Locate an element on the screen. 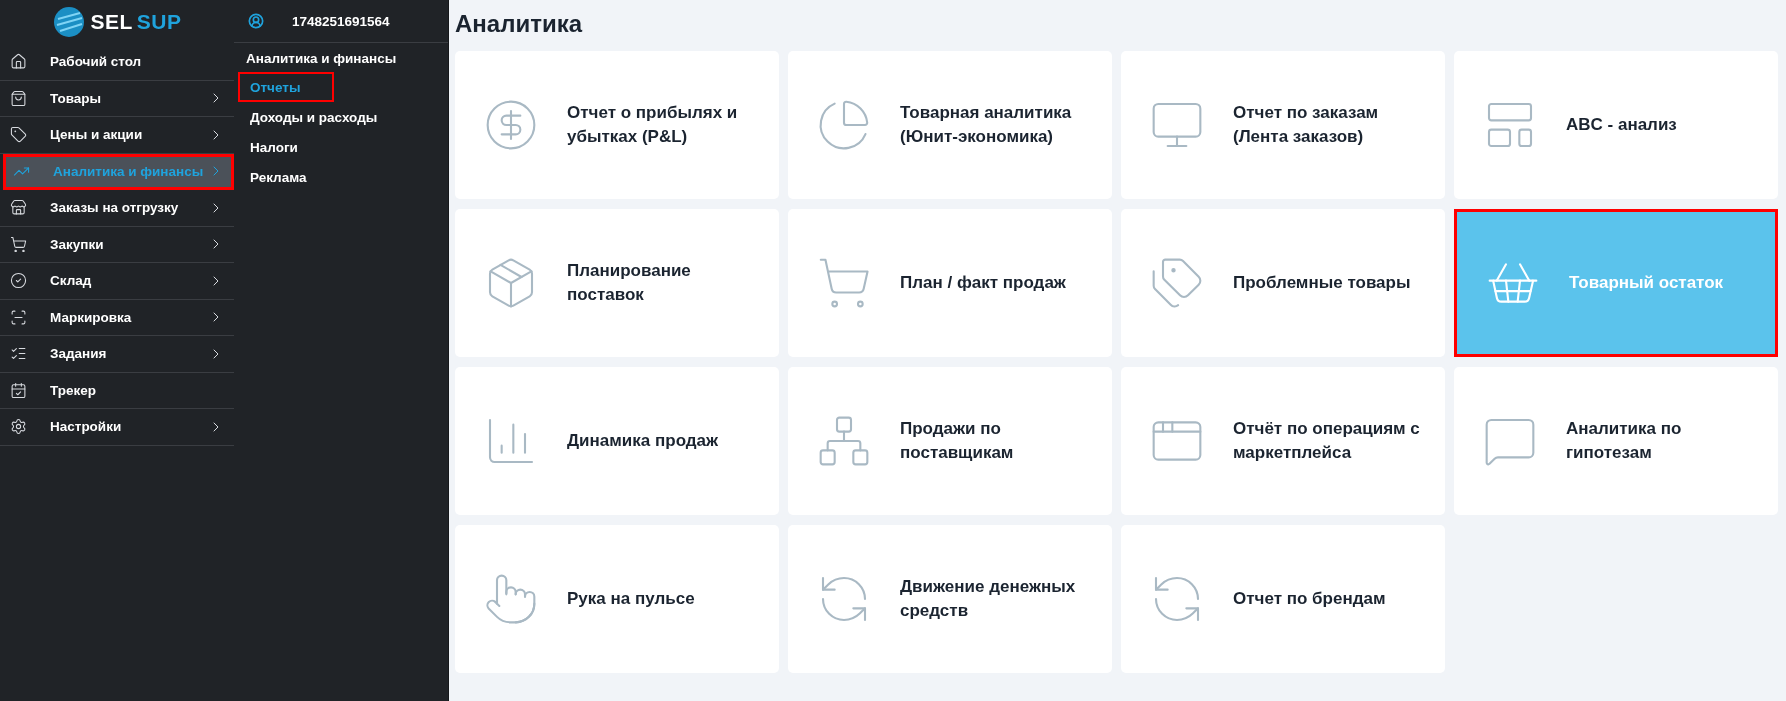 Image resolution: width=1786 pixels, height=701 pixels. report-card: Динамика продаж is located at coordinates (617, 441).